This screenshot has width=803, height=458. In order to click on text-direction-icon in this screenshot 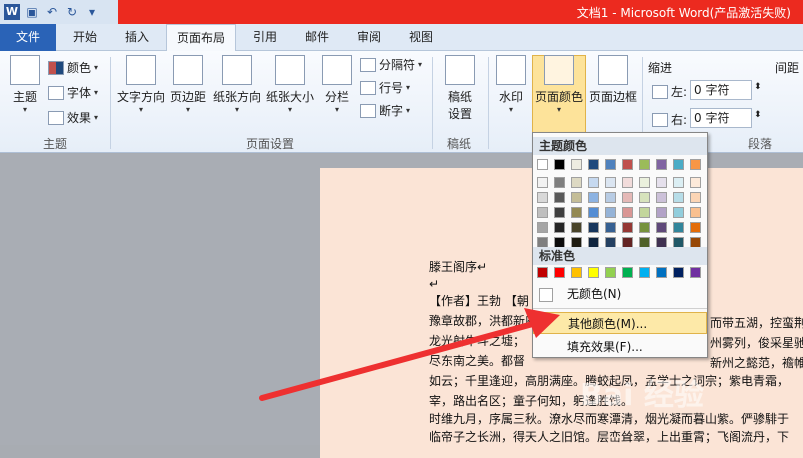, I will do `click(141, 70)`.